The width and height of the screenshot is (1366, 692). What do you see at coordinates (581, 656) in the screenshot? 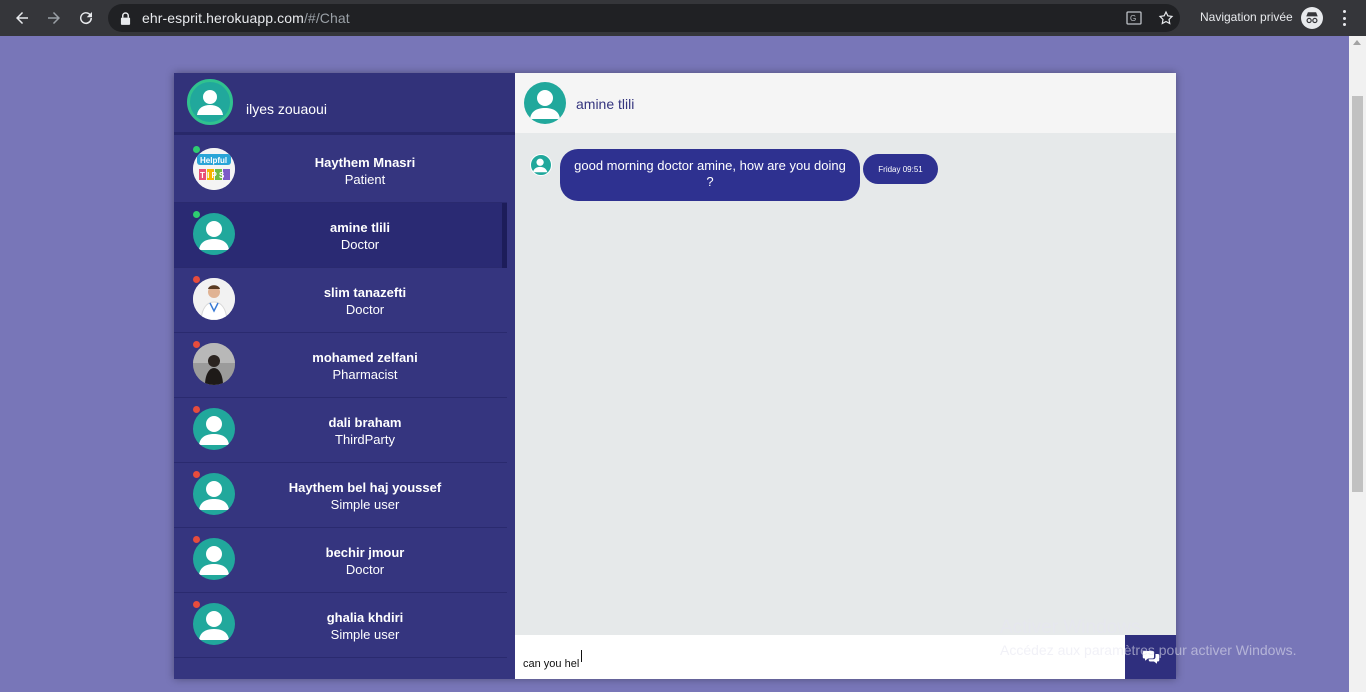
I see `text-caret` at bounding box center [581, 656].